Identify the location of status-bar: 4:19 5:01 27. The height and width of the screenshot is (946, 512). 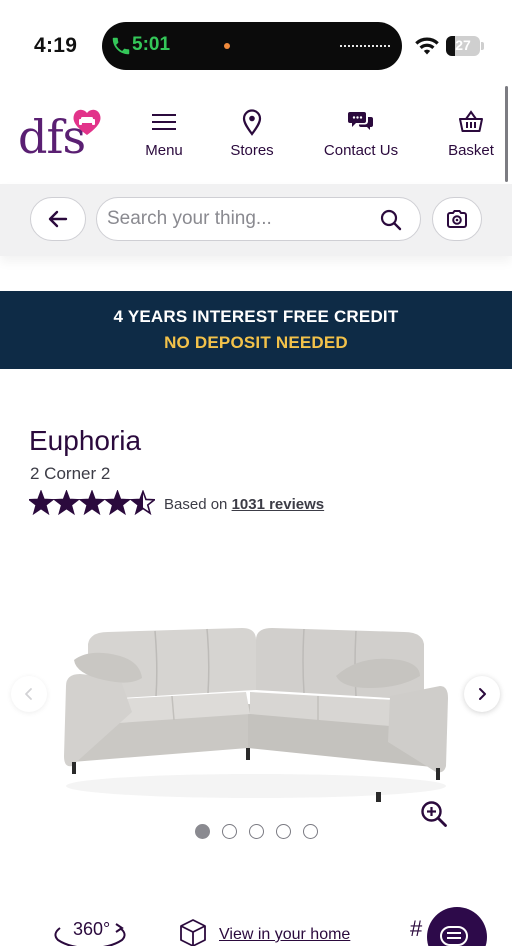
(256, 45).